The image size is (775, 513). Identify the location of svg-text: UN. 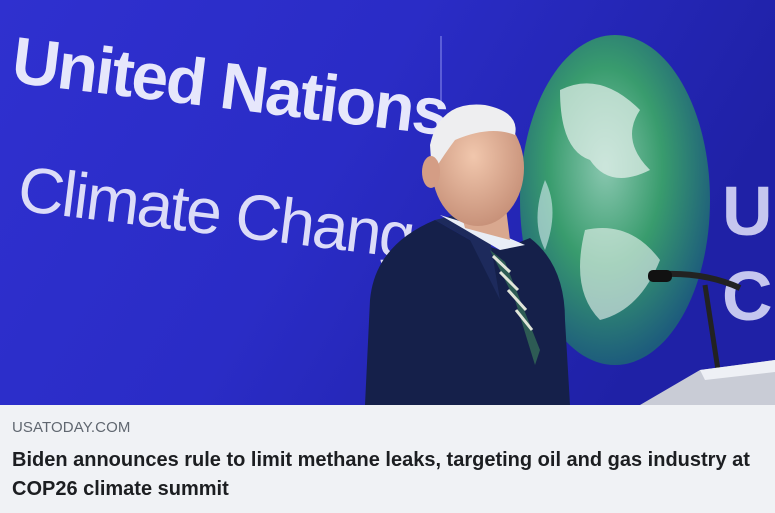
(748, 211).